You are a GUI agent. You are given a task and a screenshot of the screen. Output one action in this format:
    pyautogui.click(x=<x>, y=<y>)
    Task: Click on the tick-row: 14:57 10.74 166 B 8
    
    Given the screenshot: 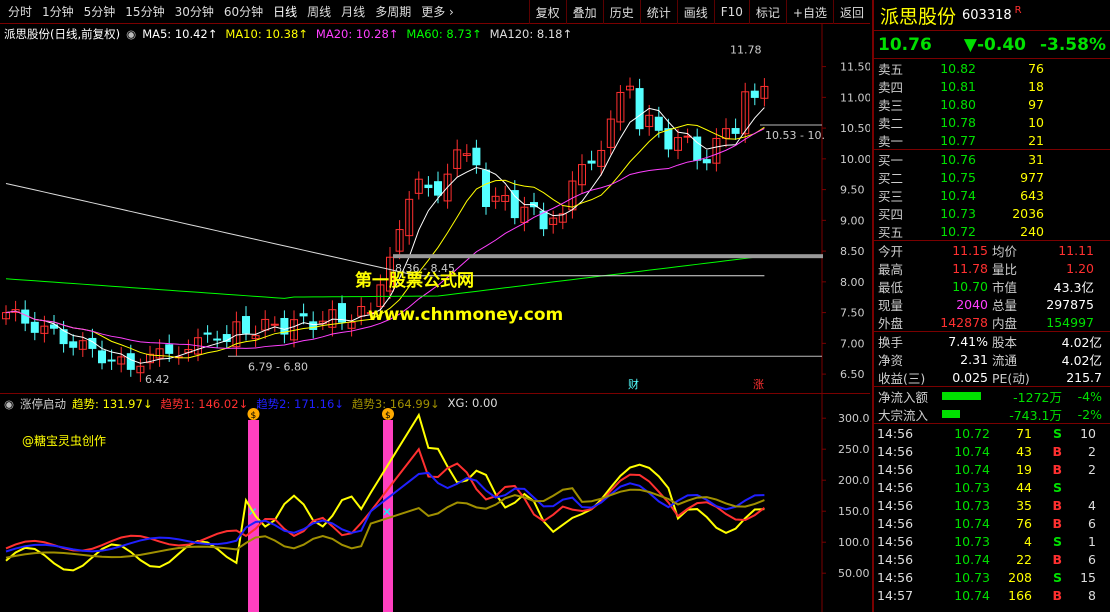 What is the action you would take?
    pyautogui.click(x=992, y=595)
    